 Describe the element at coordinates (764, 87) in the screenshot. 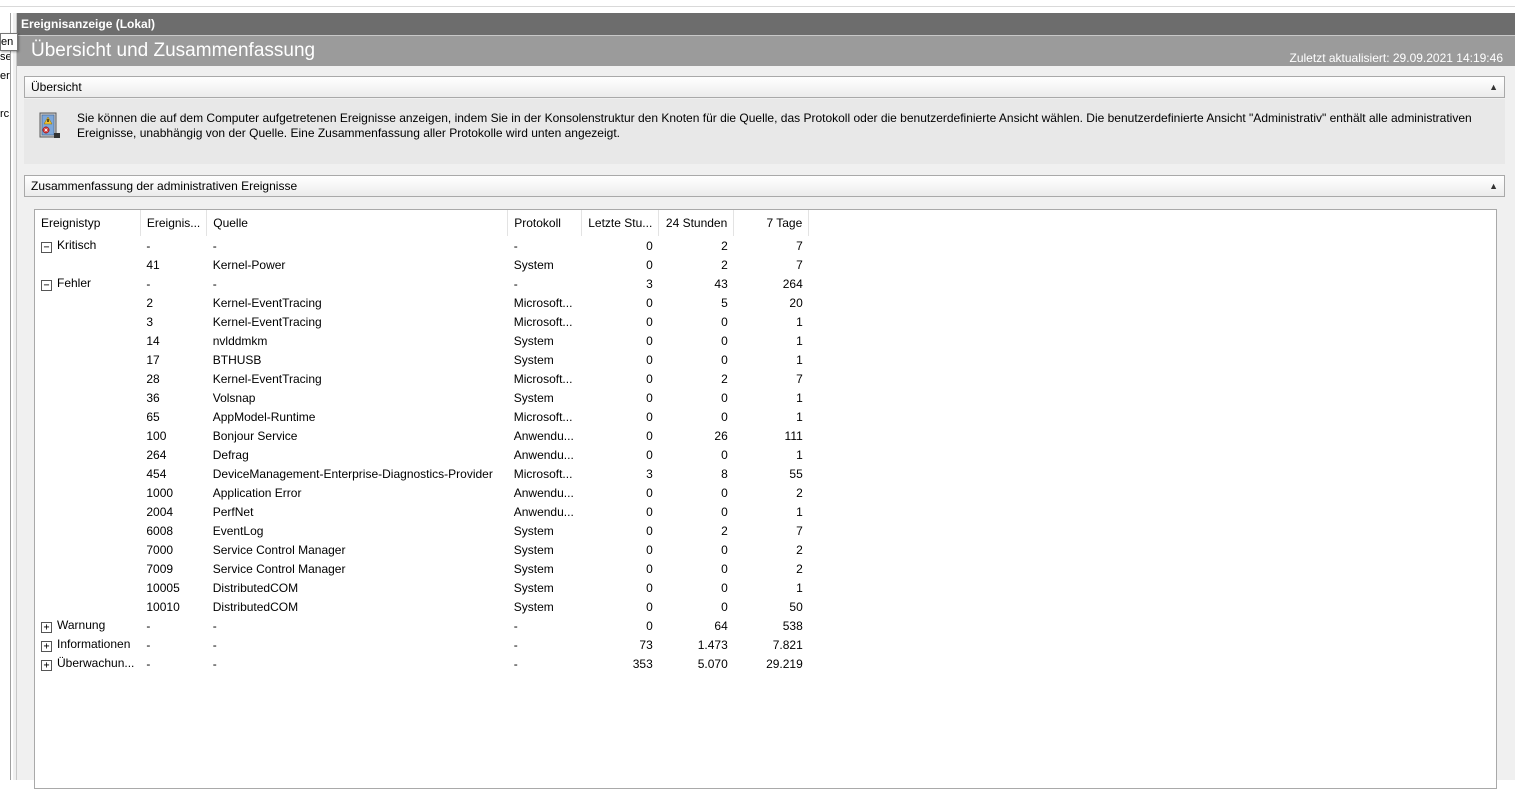

I see `overview-section-header: Übersicht ▲` at that location.